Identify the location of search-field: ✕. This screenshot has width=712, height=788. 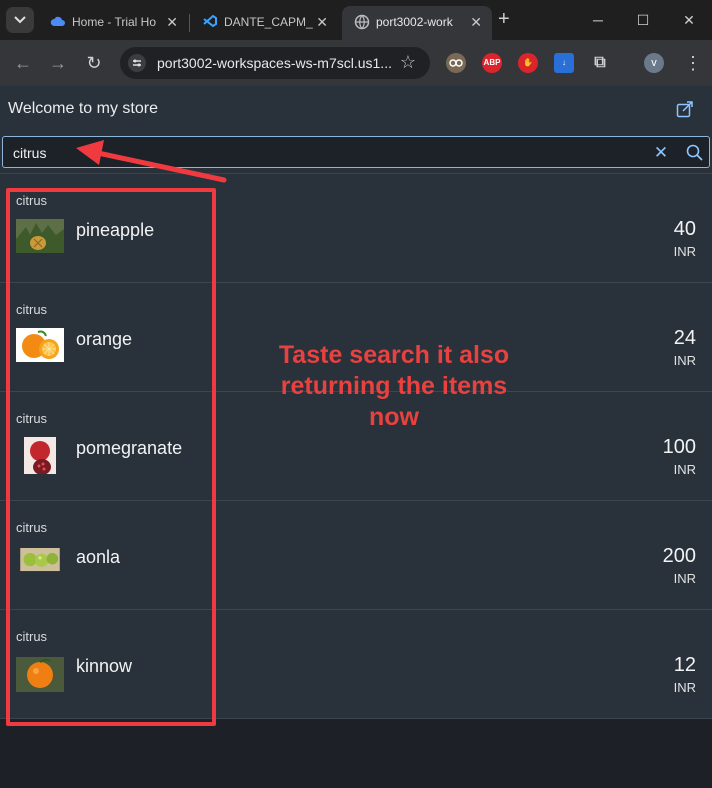
(356, 152).